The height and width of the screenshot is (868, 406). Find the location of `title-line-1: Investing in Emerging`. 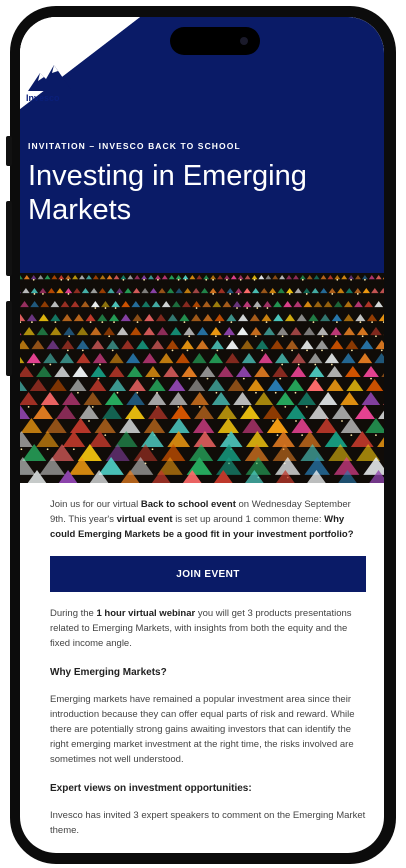

title-line-1: Investing in Emerging is located at coordinates (167, 176).